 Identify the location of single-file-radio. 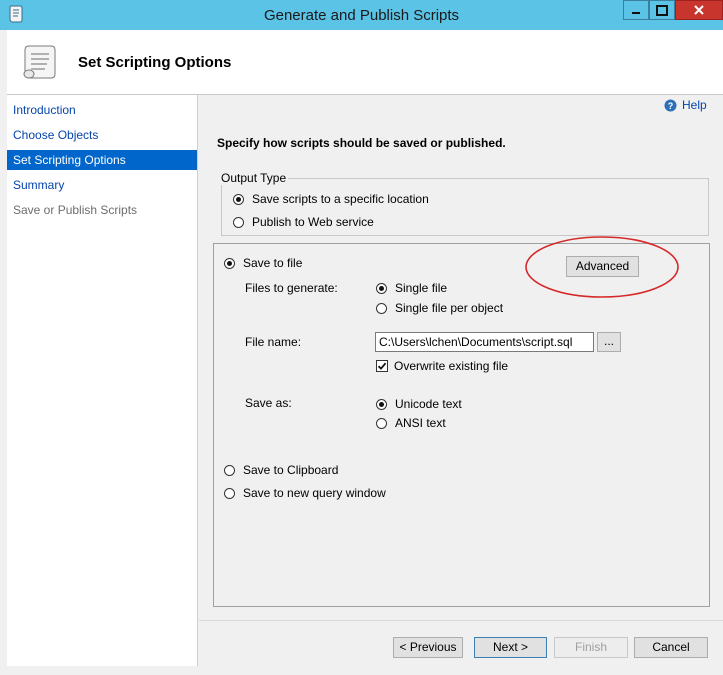
(381, 288).